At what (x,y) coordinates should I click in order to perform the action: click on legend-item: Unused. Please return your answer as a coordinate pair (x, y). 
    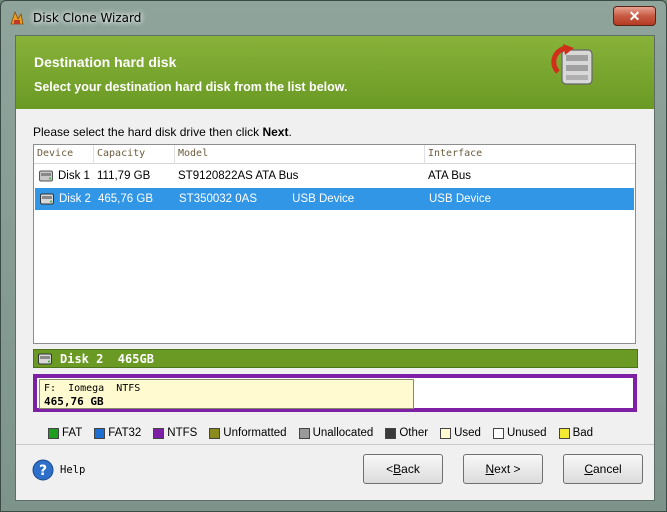
    Looking at the image, I should click on (519, 433).